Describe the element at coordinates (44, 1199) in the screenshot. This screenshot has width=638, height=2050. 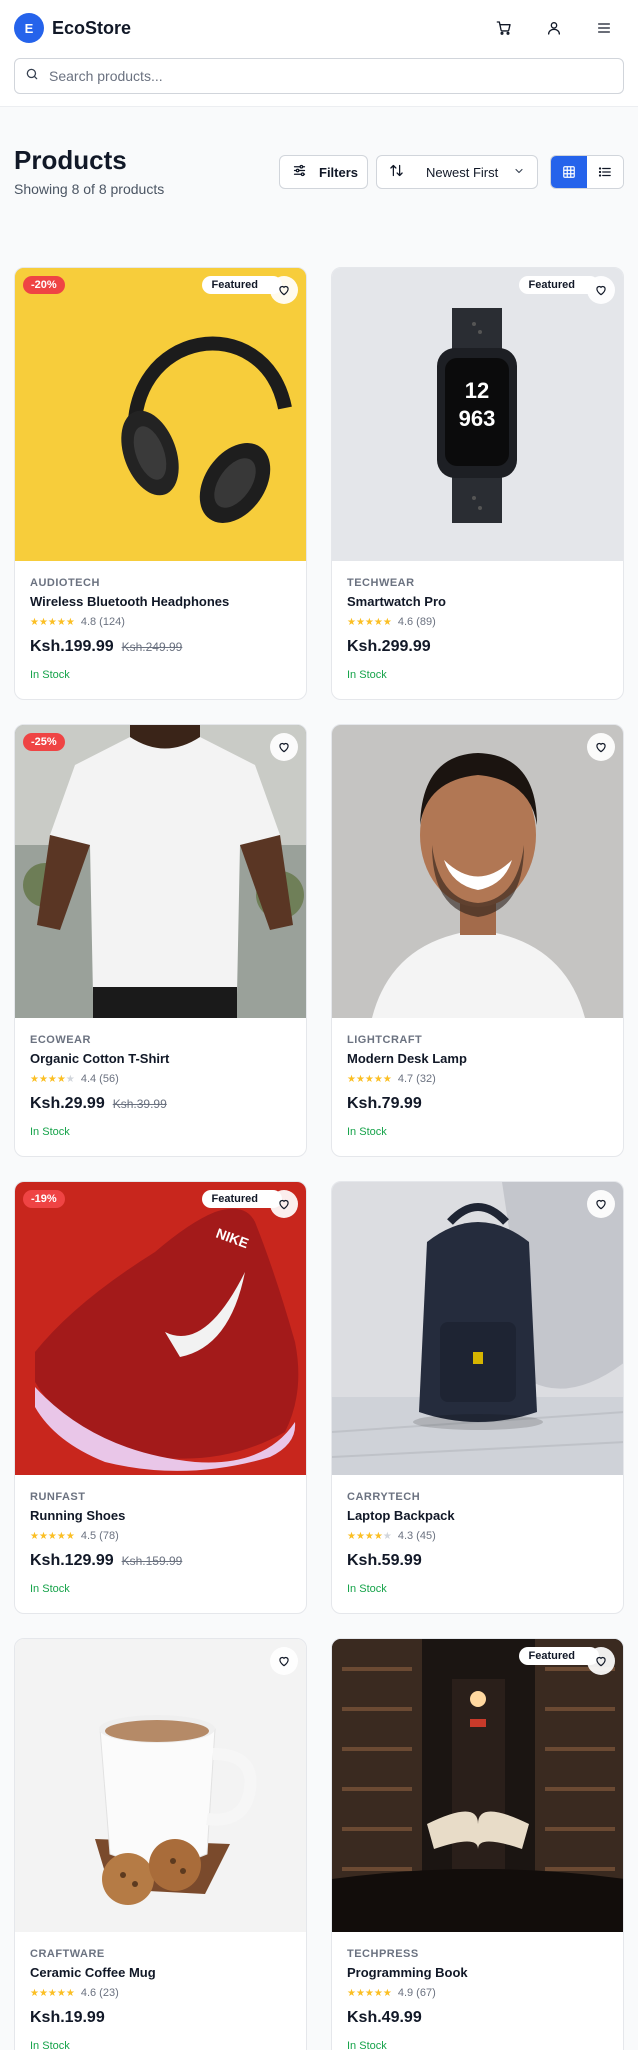
I see `discount-badge: -19%` at that location.